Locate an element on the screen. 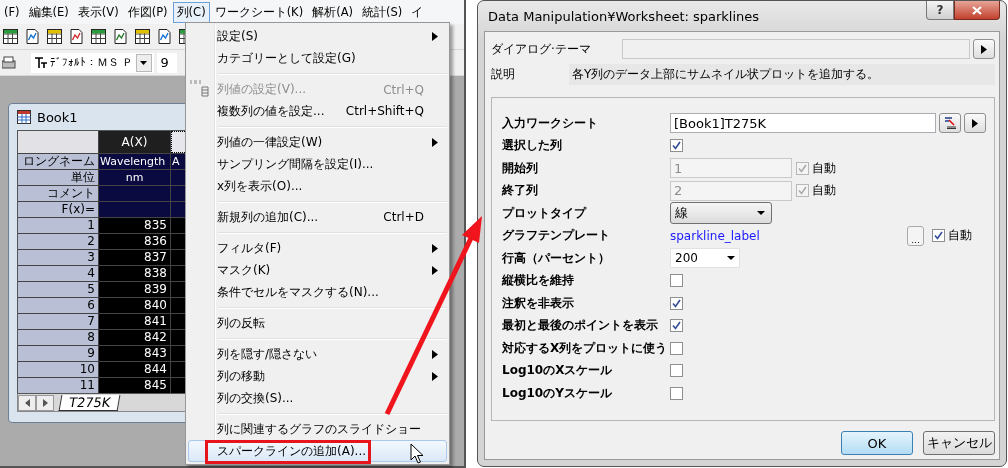  theme-menu-button is located at coordinates (984, 49).